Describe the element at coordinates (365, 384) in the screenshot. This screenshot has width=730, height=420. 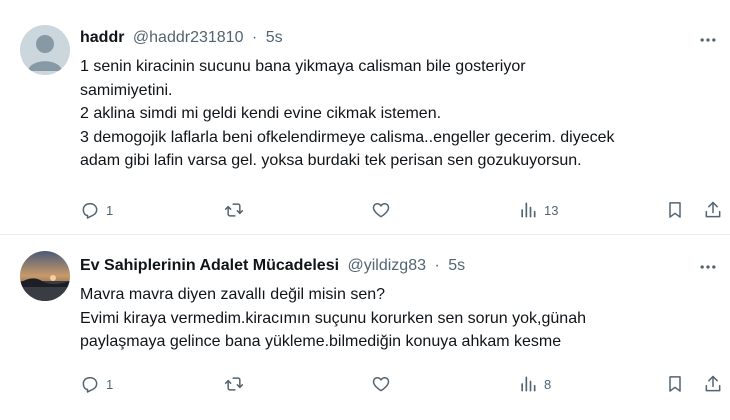
I see `tweet-actions: 1 8` at that location.